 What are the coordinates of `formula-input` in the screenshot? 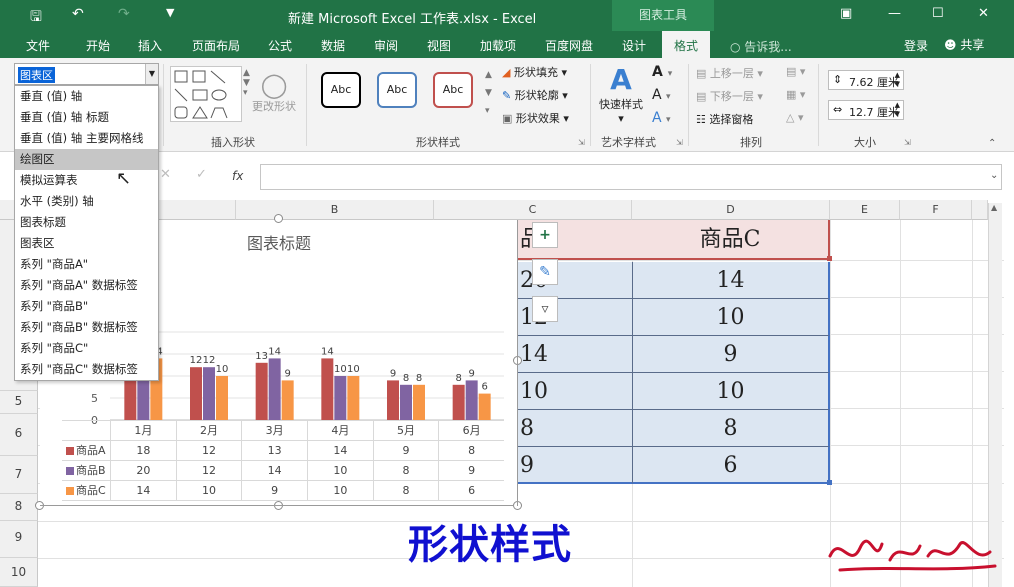 It's located at (631, 177).